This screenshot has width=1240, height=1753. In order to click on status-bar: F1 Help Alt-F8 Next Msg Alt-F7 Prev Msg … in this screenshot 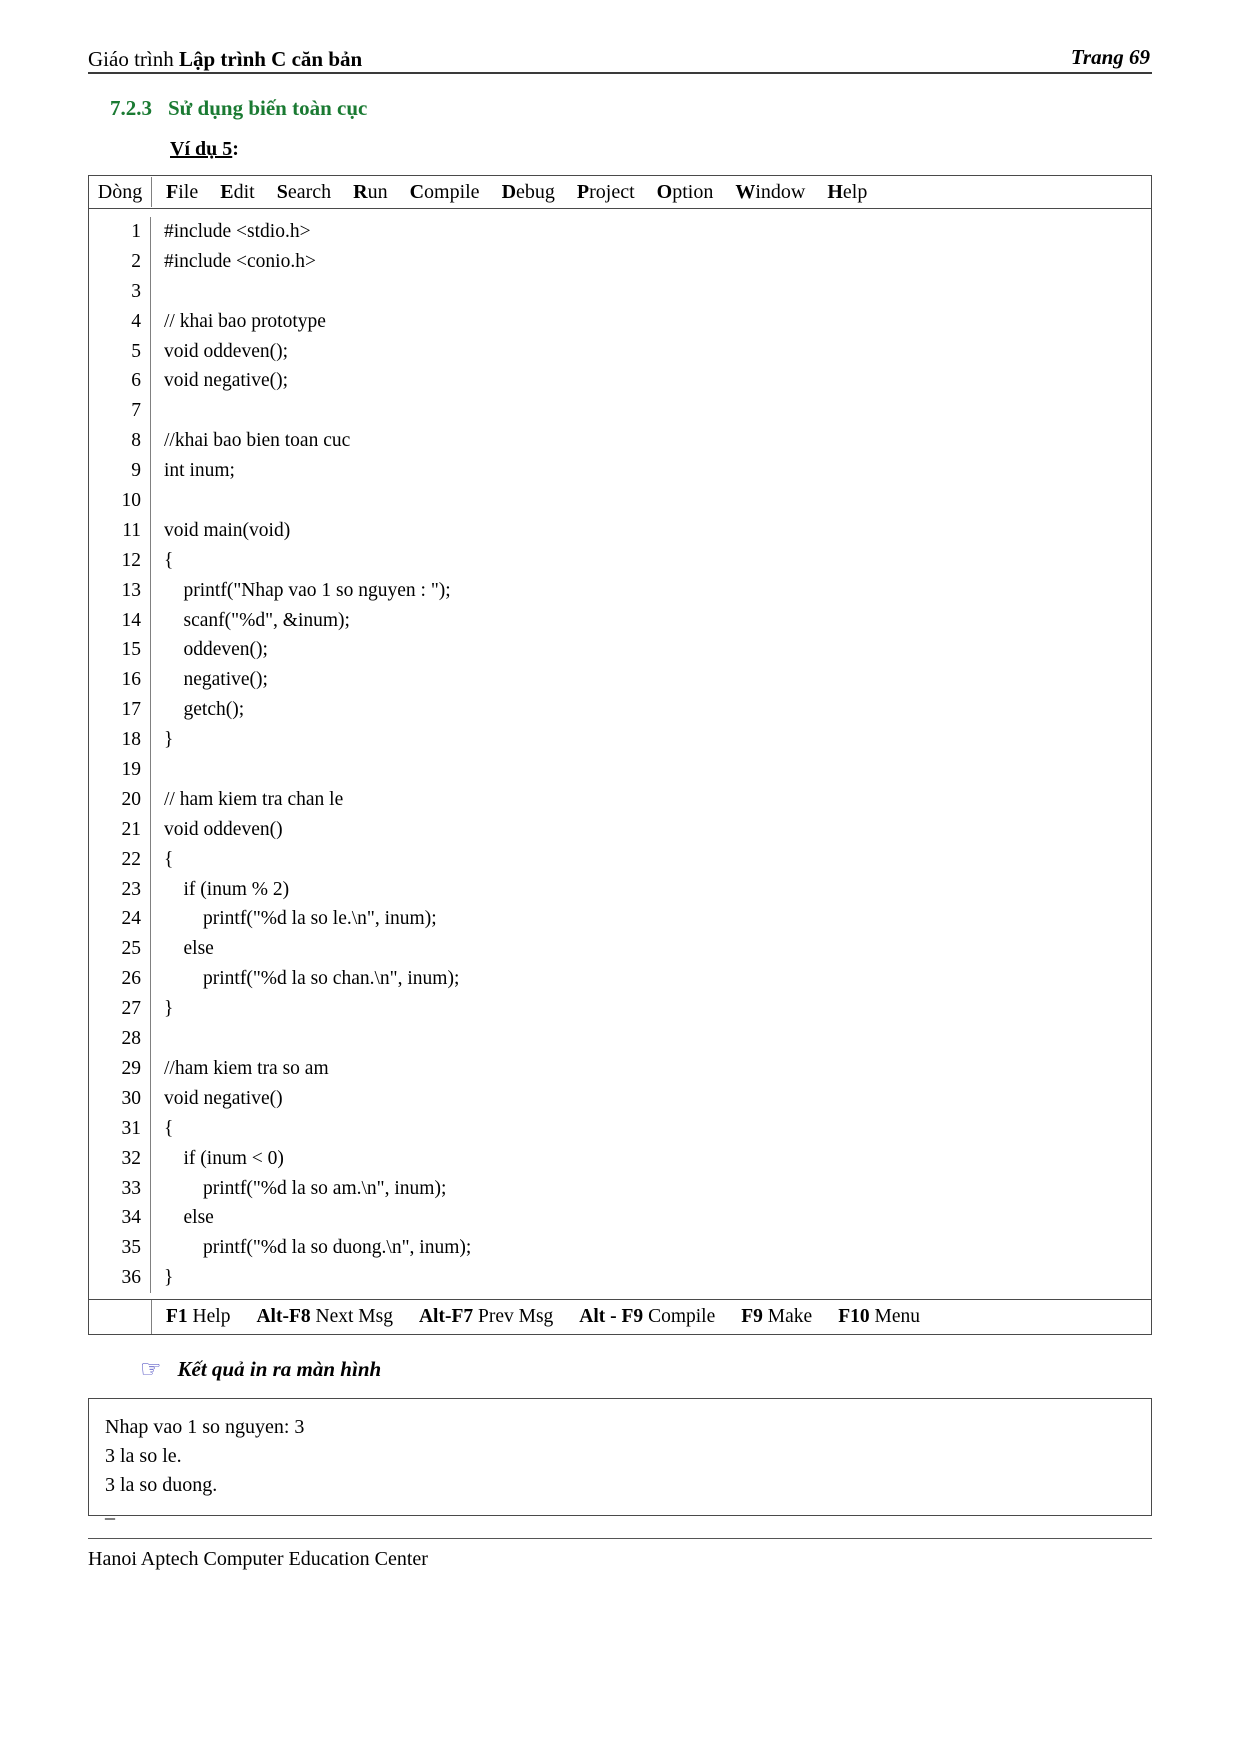, I will do `click(620, 1317)`.